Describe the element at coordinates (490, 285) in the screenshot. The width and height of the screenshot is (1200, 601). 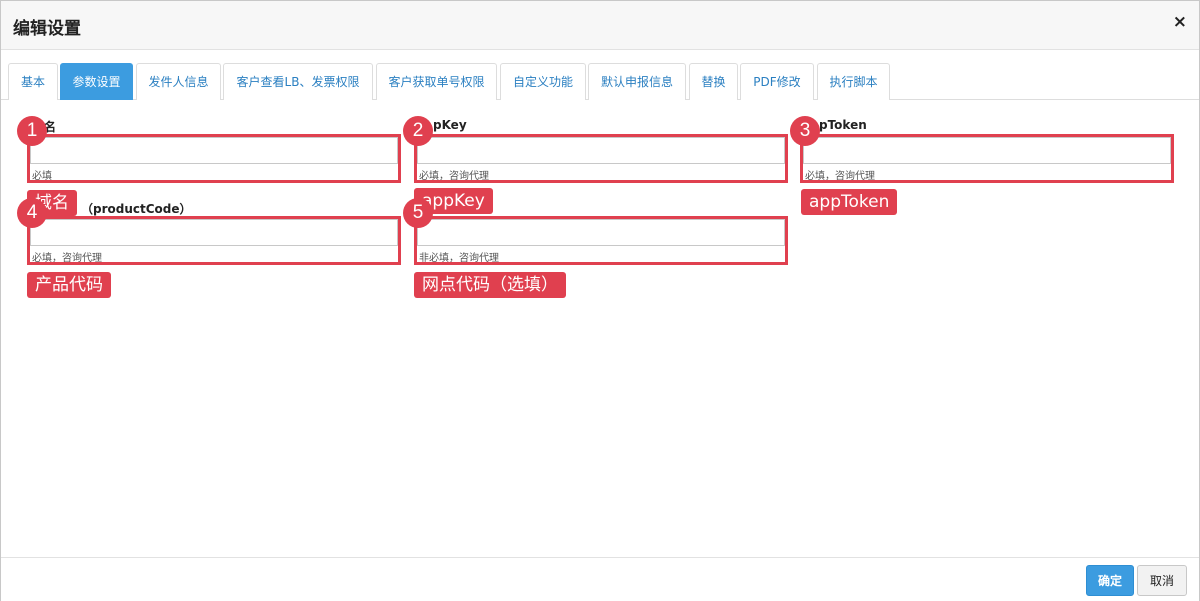
I see `annotation-tag: 网点代码（选填）` at that location.